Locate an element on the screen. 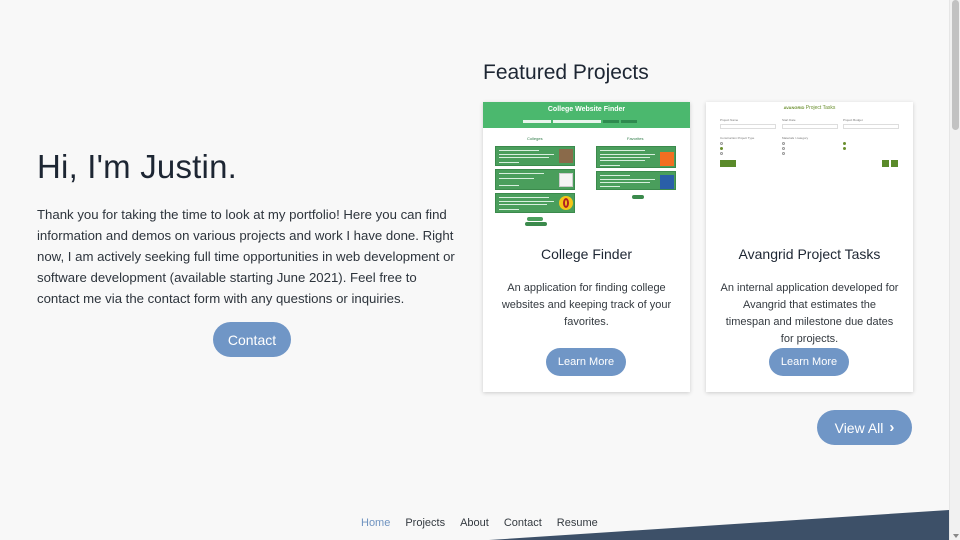  thumbnail-colleges-heading: Colleges is located at coordinates (535, 138).